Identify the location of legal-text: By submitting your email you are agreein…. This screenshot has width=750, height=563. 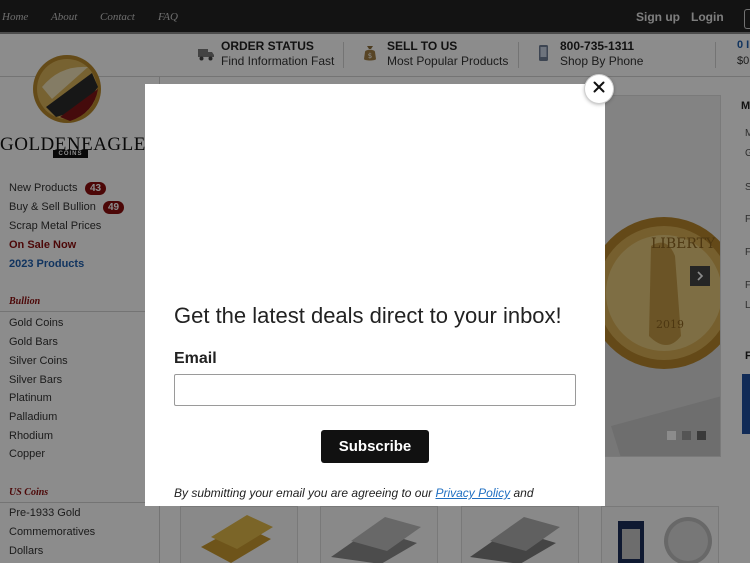
(354, 493).